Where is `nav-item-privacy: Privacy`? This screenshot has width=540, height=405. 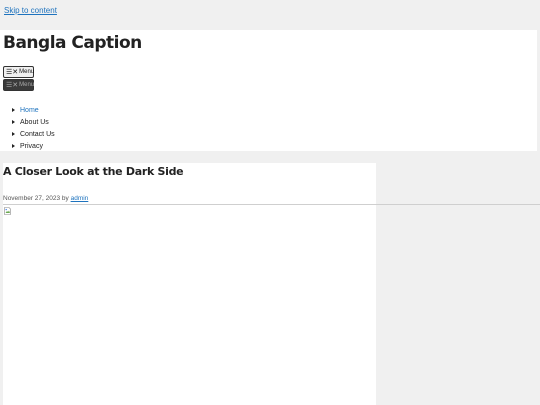 nav-item-privacy: Privacy is located at coordinates (33, 146).